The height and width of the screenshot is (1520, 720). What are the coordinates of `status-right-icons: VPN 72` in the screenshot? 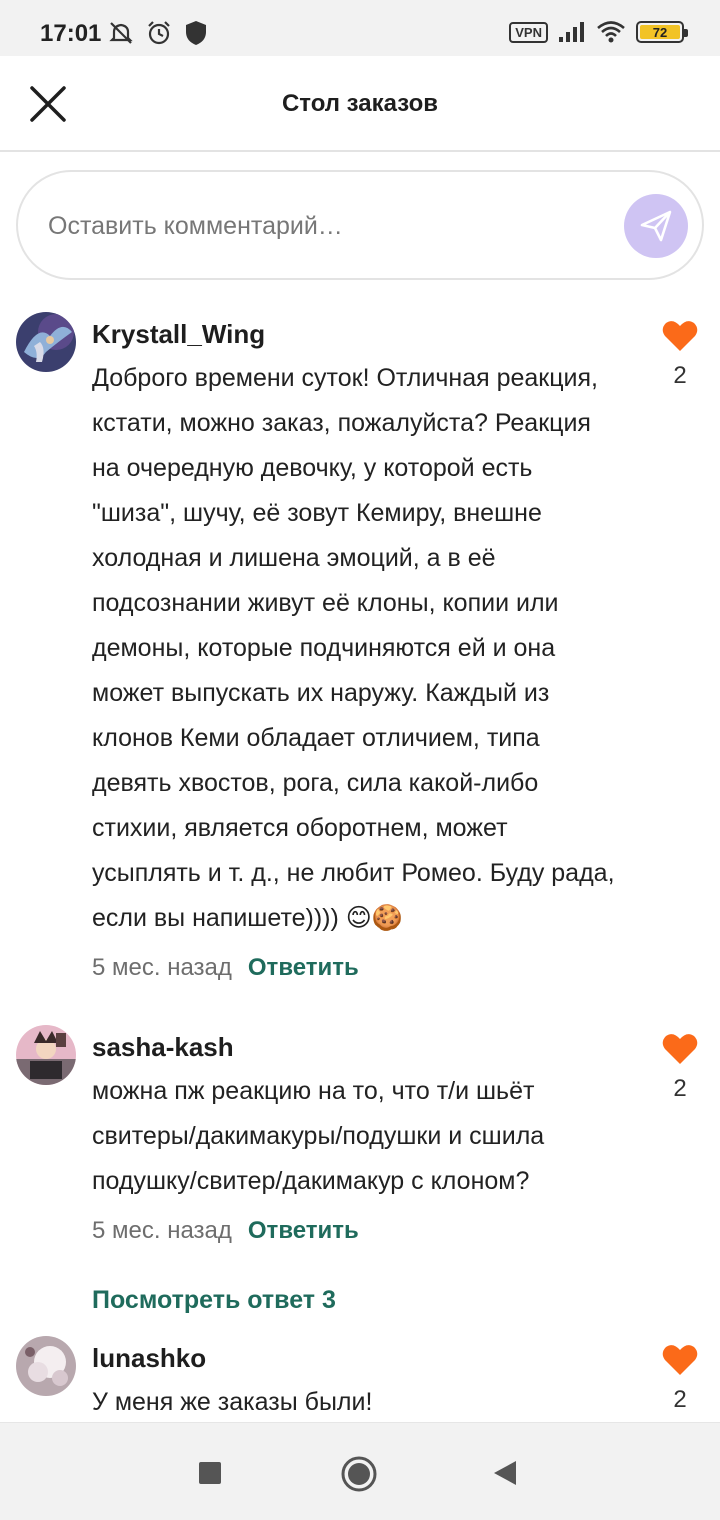 It's located at (598, 32).